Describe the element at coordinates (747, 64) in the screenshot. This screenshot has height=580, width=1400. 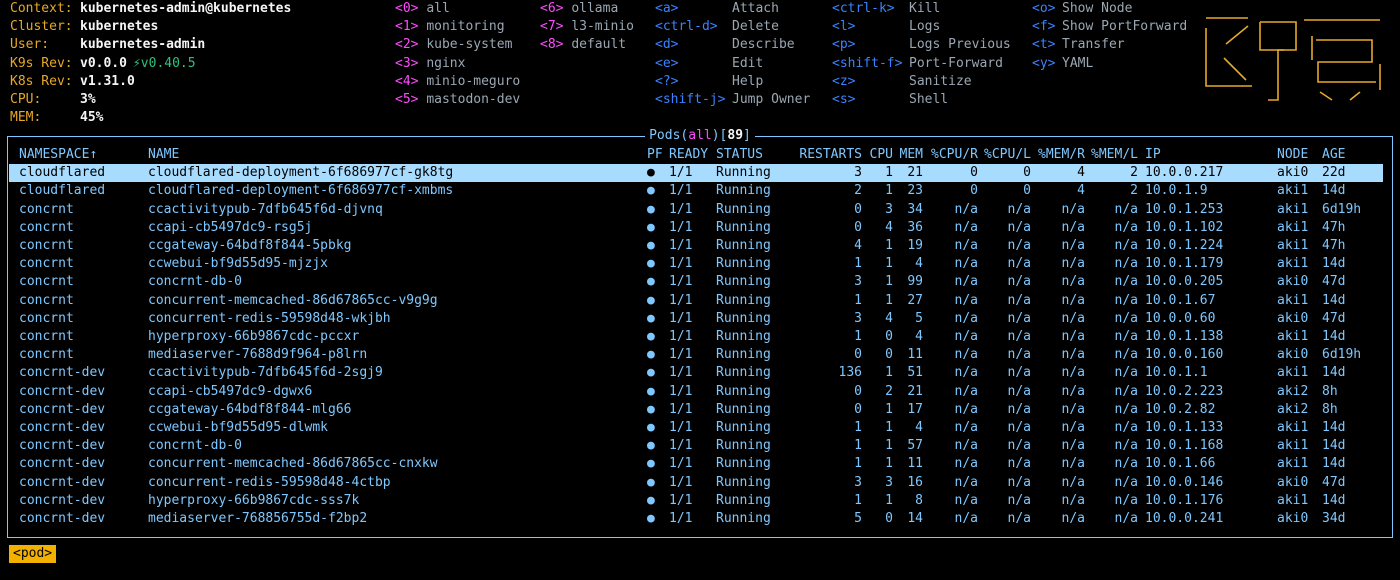
I see `action-label: Edit` at that location.